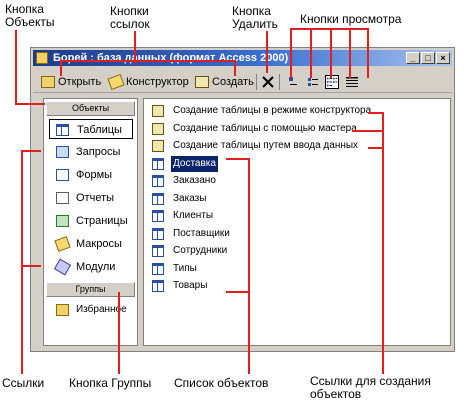 The image size is (465, 405). Describe the element at coordinates (265, 128) in the screenshot. I see `list-item-label: Создание таблицы с помощью мастера` at that location.